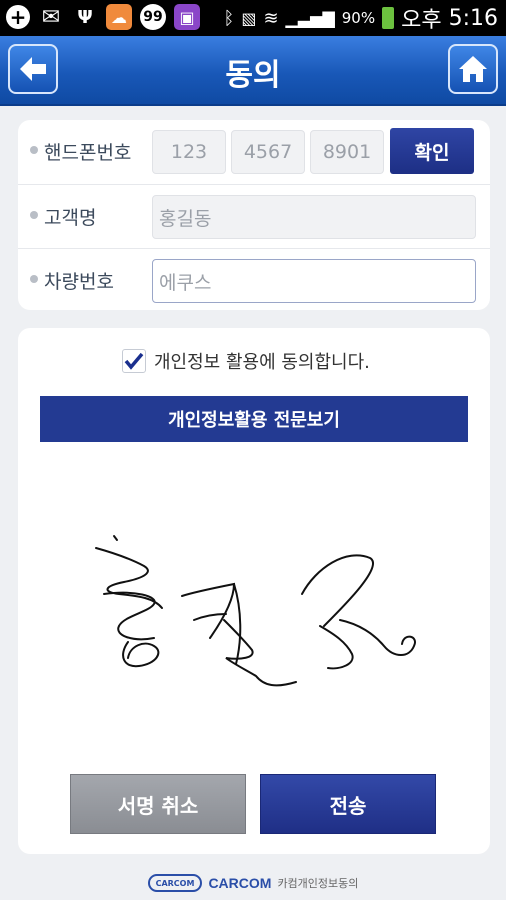 This screenshot has height=900, width=506. I want to click on phone-label: 핸드폰번호, so click(88, 153).